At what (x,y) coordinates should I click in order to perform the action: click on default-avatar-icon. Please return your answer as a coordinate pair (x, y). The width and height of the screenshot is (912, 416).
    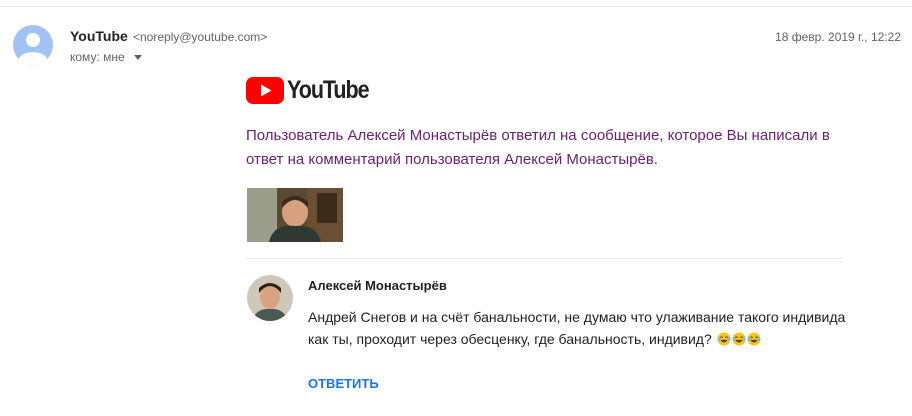
    Looking at the image, I should click on (33, 49).